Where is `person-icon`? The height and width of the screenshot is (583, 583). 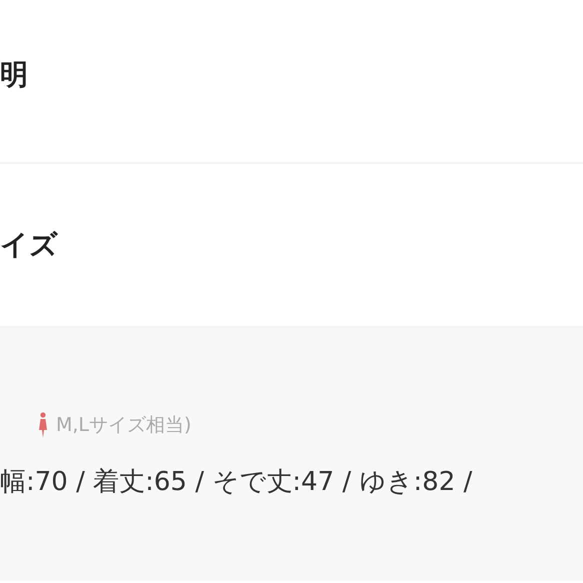 person-icon is located at coordinates (43, 425).